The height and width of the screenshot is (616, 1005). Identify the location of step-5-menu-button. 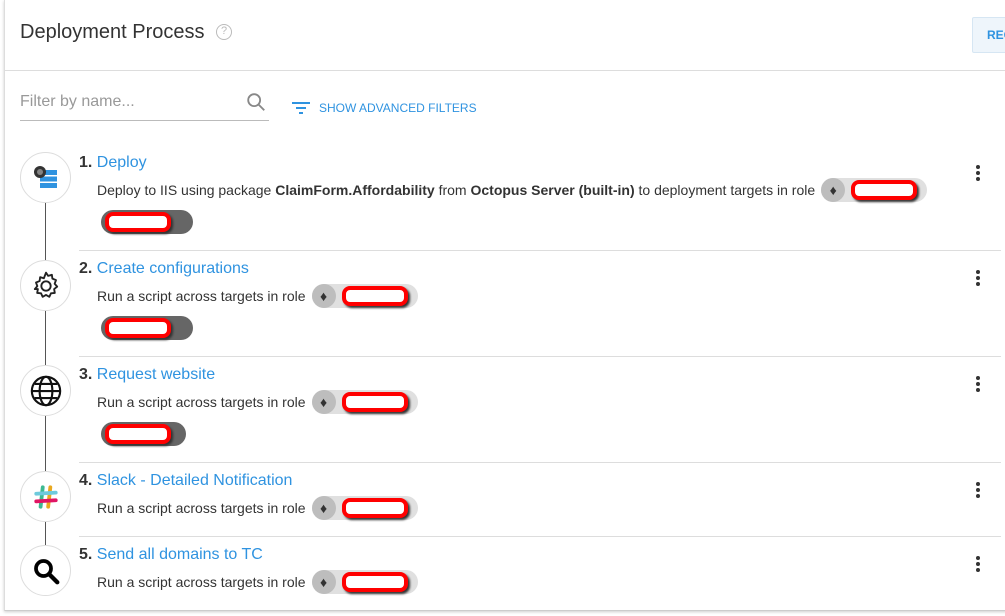
(978, 564).